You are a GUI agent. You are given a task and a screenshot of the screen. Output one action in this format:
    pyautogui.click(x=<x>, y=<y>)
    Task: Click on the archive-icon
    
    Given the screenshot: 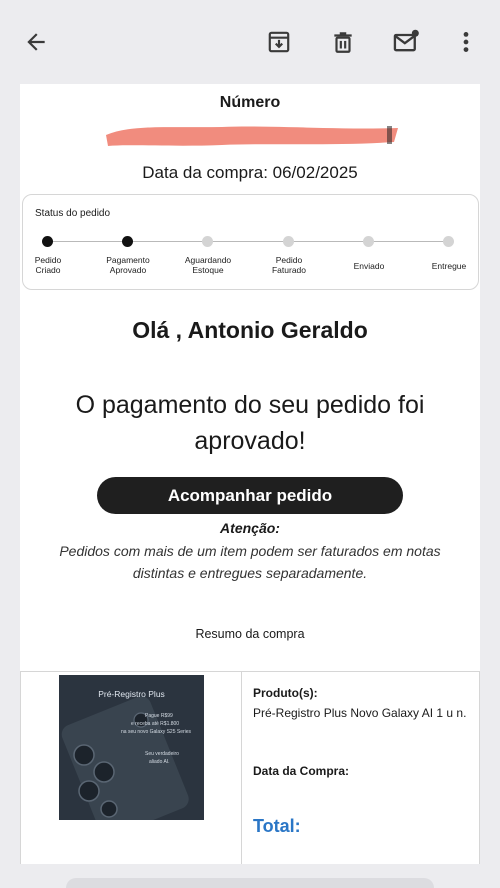 What is the action you would take?
    pyautogui.click(x=279, y=42)
    